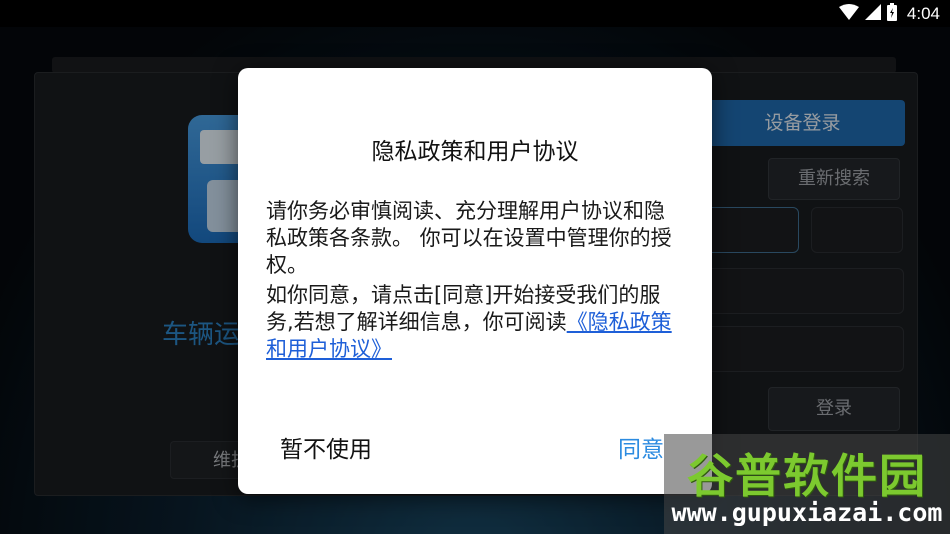  I want to click on watermark-url: www.gupuxiazai.com, so click(807, 512).